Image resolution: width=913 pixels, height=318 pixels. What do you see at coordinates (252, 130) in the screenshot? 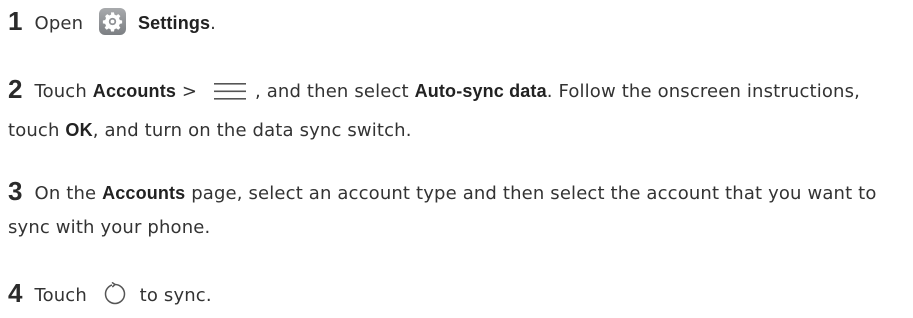
I see `step-text-turn-on: , and turn on the data sync switch.` at bounding box center [252, 130].